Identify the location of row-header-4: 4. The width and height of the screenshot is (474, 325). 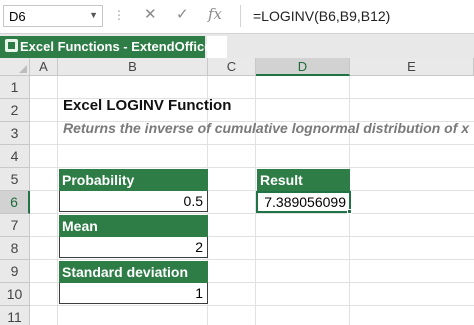
(15, 156).